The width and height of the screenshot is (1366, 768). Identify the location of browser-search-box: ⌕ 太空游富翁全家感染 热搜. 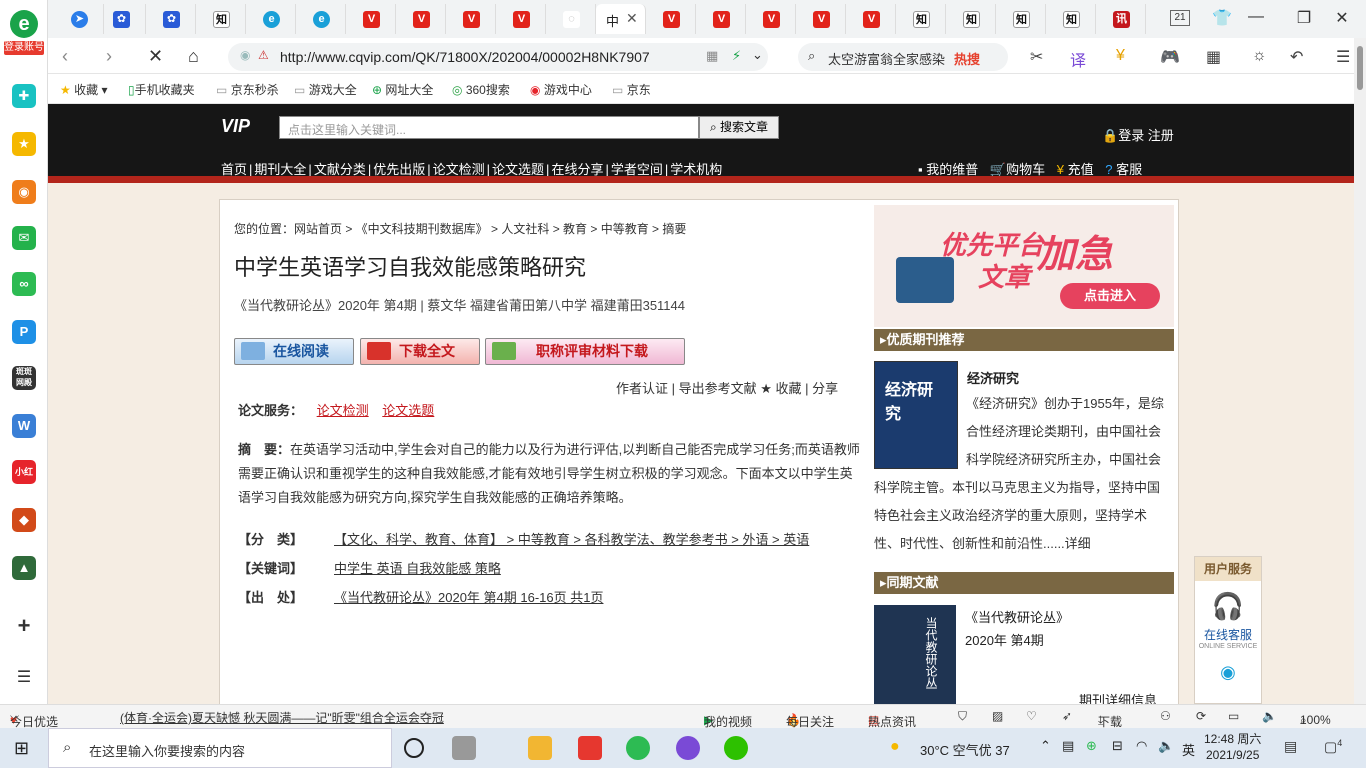
(903, 57).